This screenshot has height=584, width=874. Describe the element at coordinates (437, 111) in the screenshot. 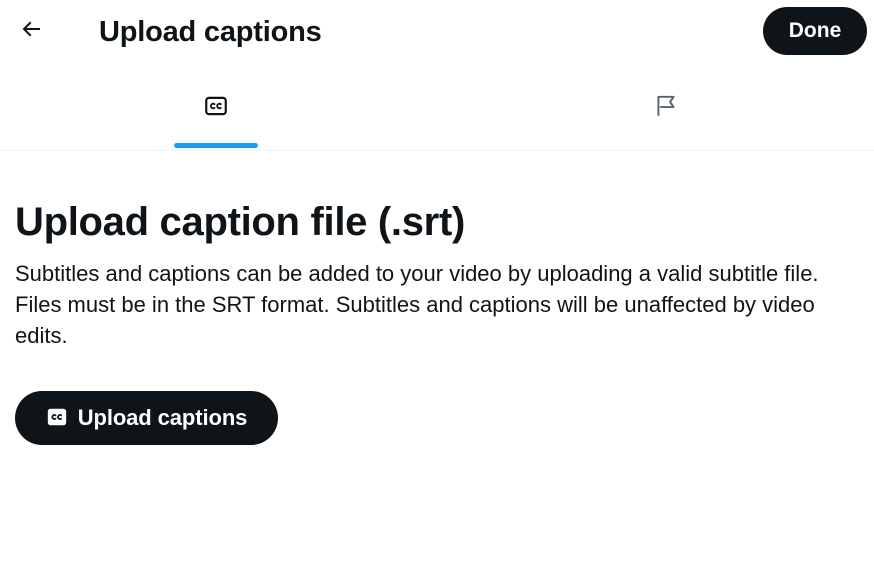

I see `tab-bar` at that location.